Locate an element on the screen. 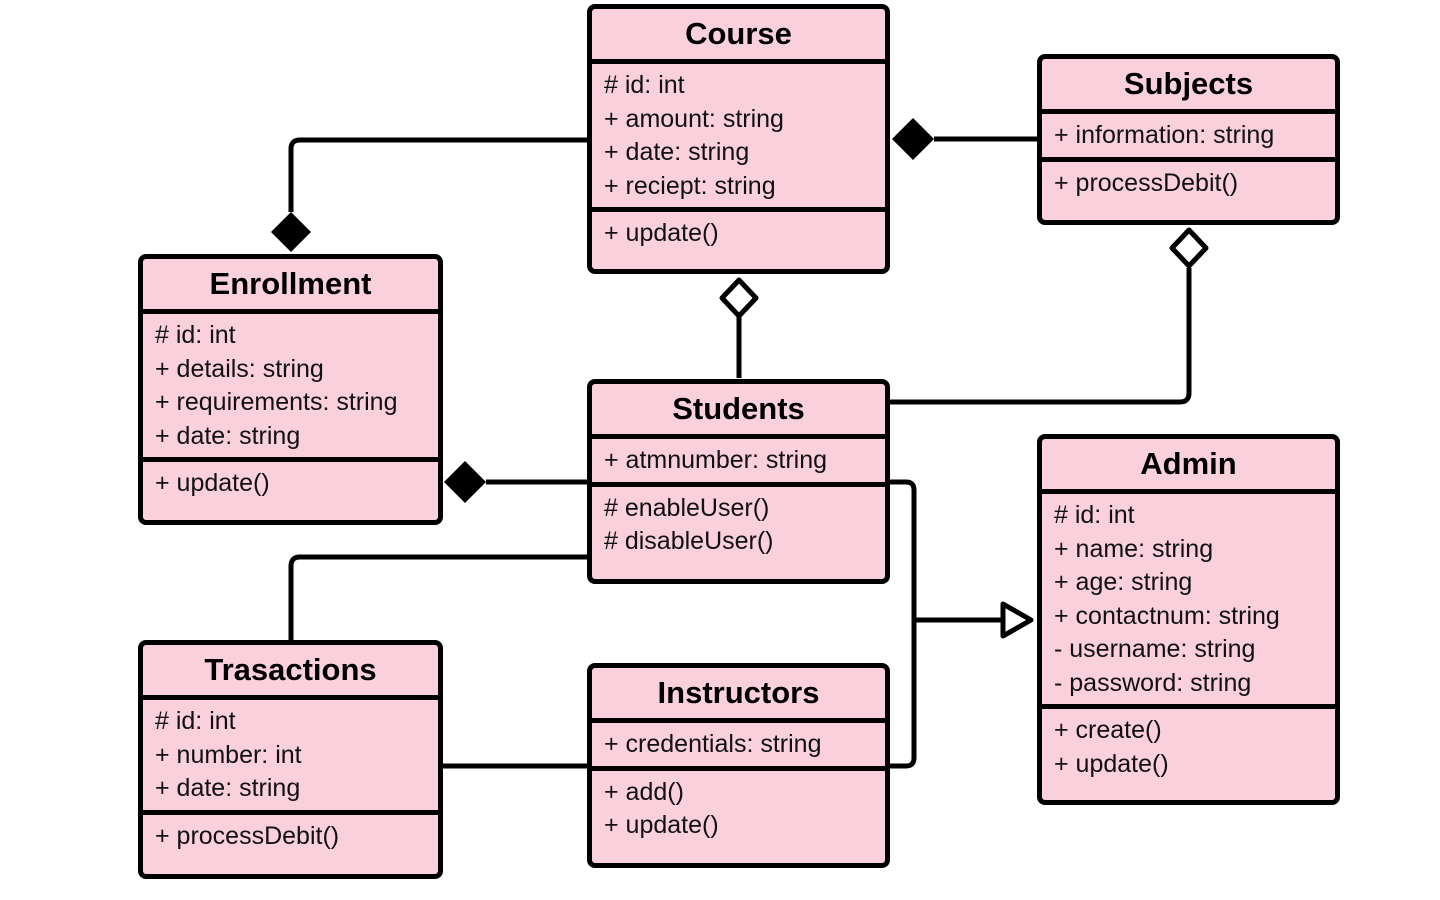 The width and height of the screenshot is (1440, 900). attributes-section: + information: string is located at coordinates (1188, 135).